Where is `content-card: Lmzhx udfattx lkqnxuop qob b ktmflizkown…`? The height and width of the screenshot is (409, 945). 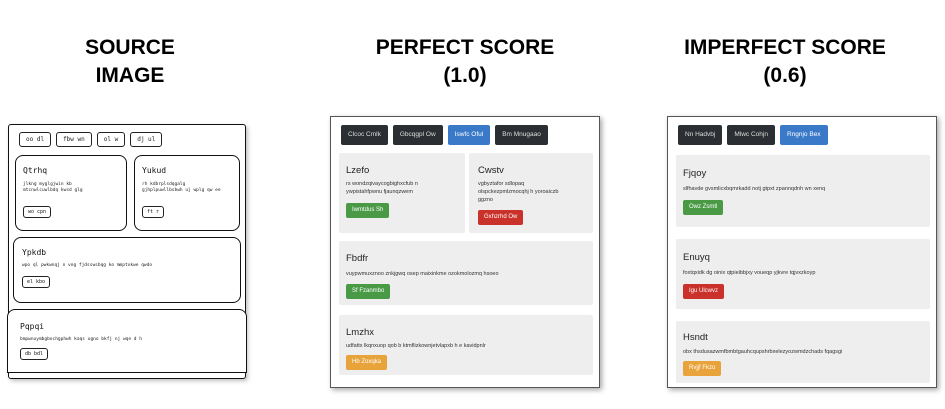 content-card: Lmzhx udfattx lkqnxuop qob b ktmflizkown… is located at coordinates (466, 345).